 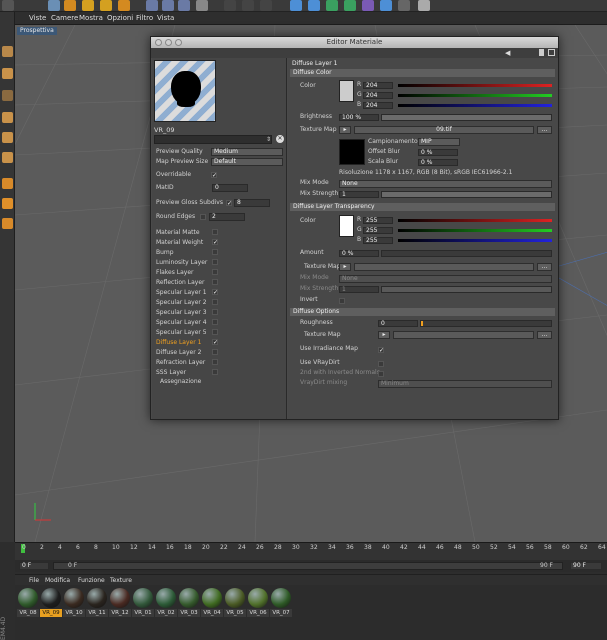 What do you see at coordinates (184, 5) in the screenshot?
I see `z-axis-icon` at bounding box center [184, 5].